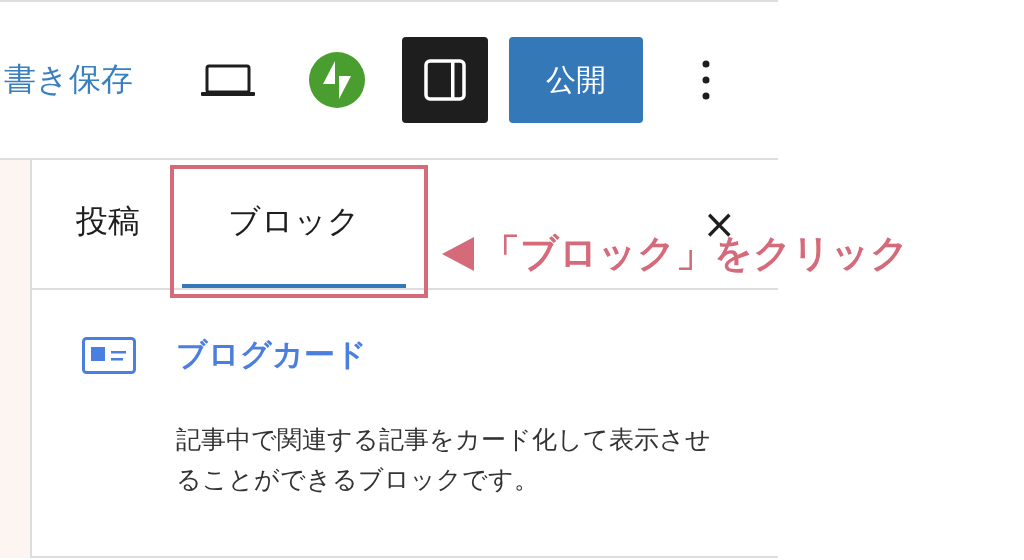 The width and height of the screenshot is (1024, 560). What do you see at coordinates (228, 80) in the screenshot?
I see `laptop-icon` at bounding box center [228, 80].